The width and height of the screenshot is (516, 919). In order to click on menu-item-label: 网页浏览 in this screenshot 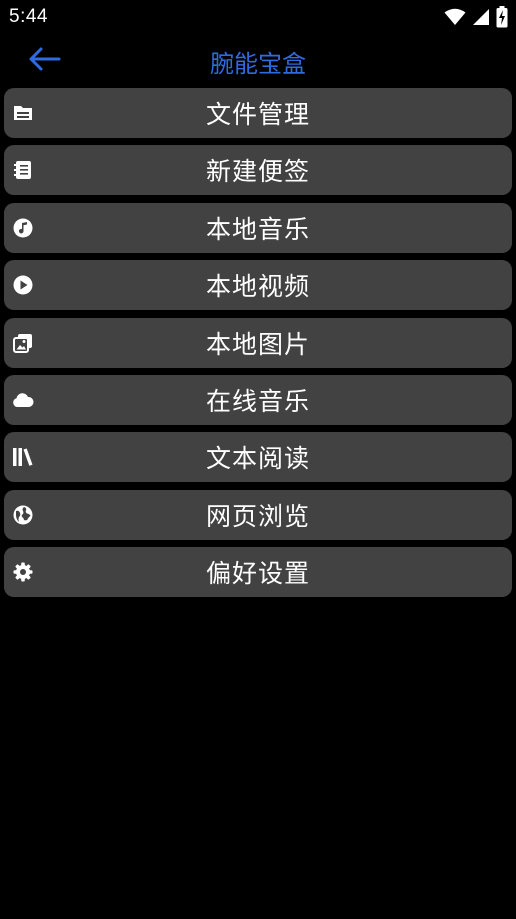, I will do `click(257, 516)`.